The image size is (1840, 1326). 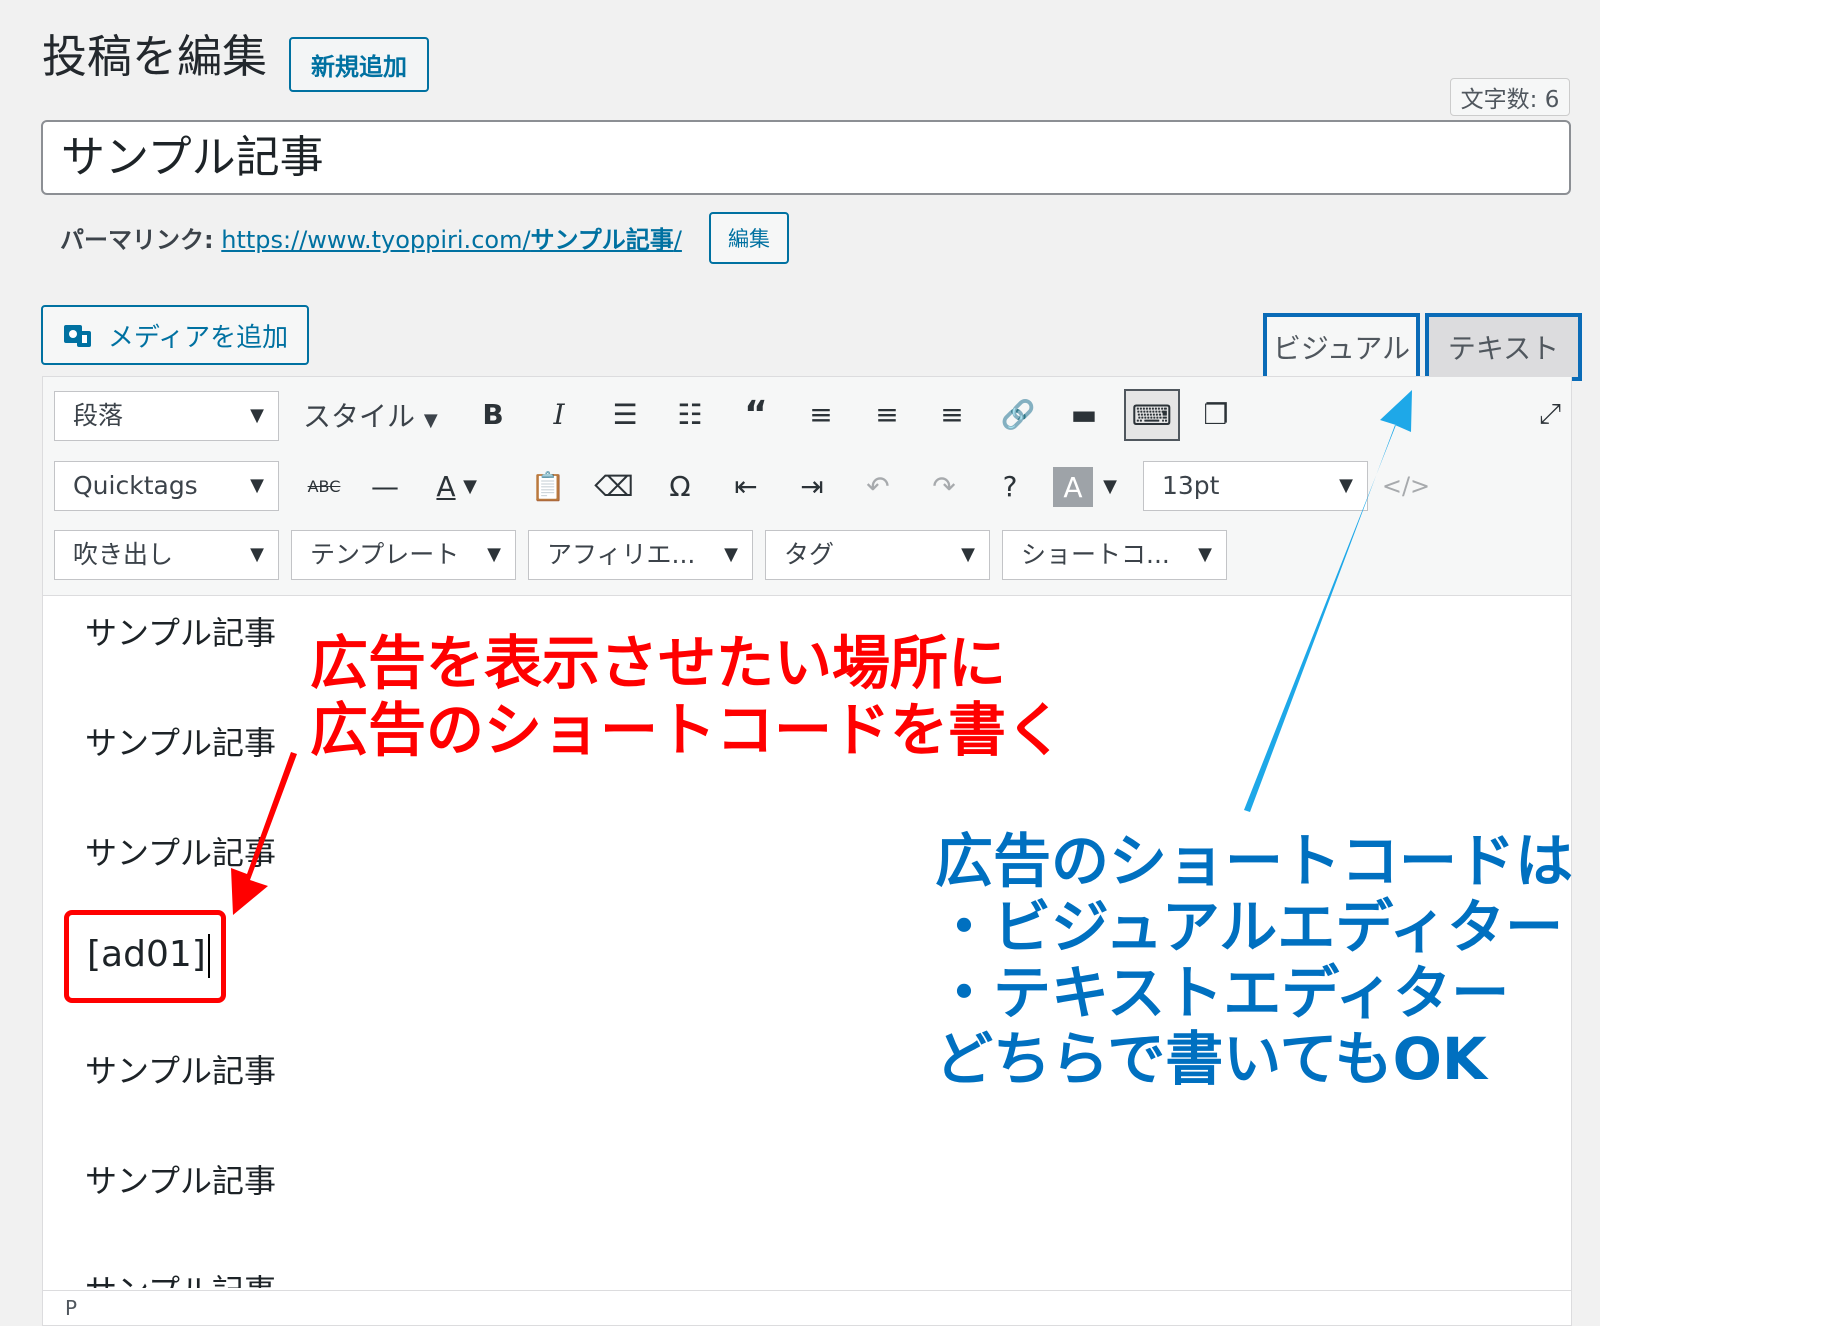 I want to click on blue-annotation-line: どちらで書いてもOK, so click(x=1211, y=1059).